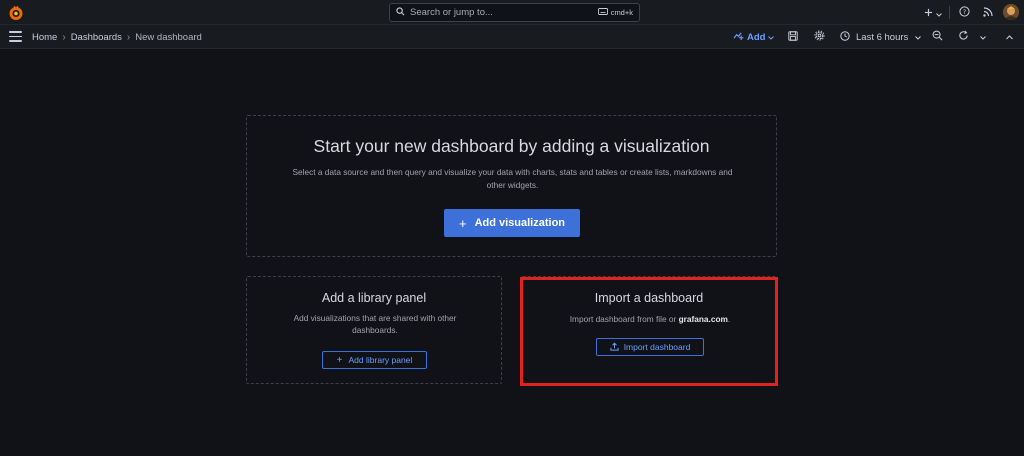 The image size is (1024, 456). I want to click on save-icon, so click(793, 37).